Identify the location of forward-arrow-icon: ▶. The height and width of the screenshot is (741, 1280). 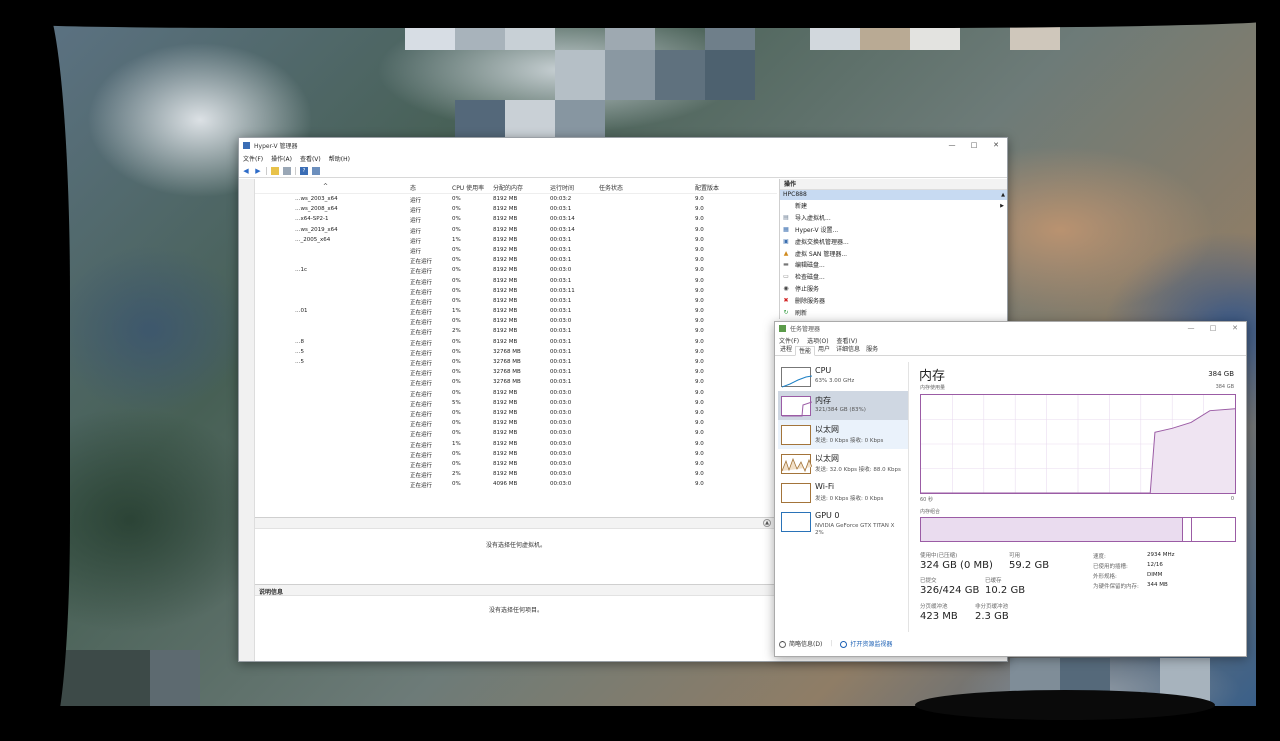
(258, 171).